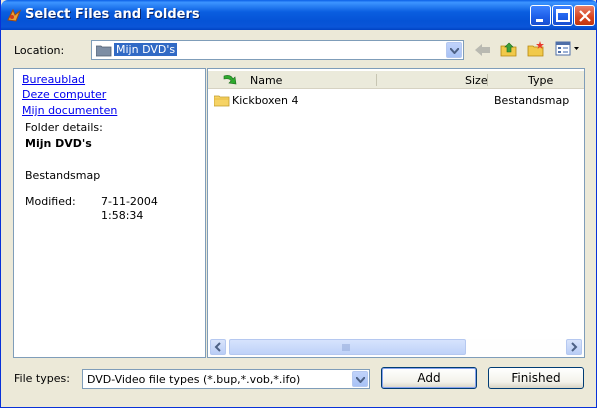 The width and height of the screenshot is (597, 408). What do you see at coordinates (53, 79) in the screenshot?
I see `link-bureaublad: Bureaublad` at bounding box center [53, 79].